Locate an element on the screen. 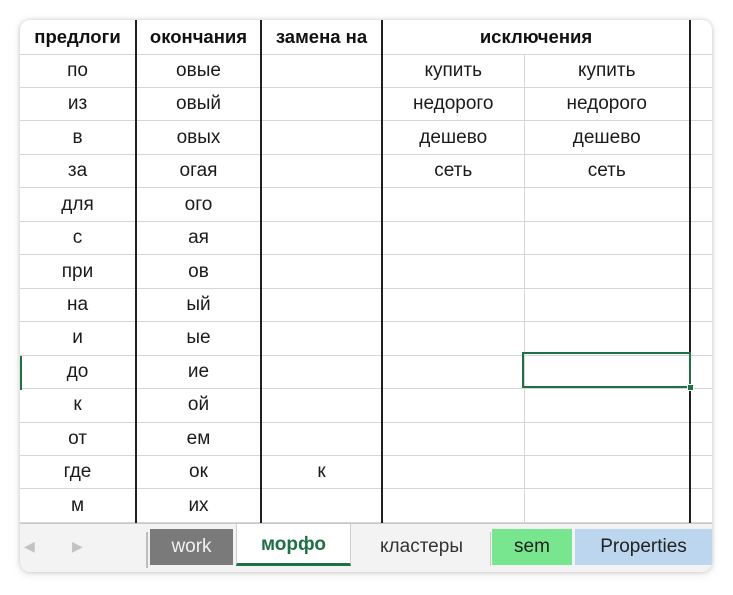 This screenshot has width=733, height=595. cell-okonchaniya: их is located at coordinates (199, 505).